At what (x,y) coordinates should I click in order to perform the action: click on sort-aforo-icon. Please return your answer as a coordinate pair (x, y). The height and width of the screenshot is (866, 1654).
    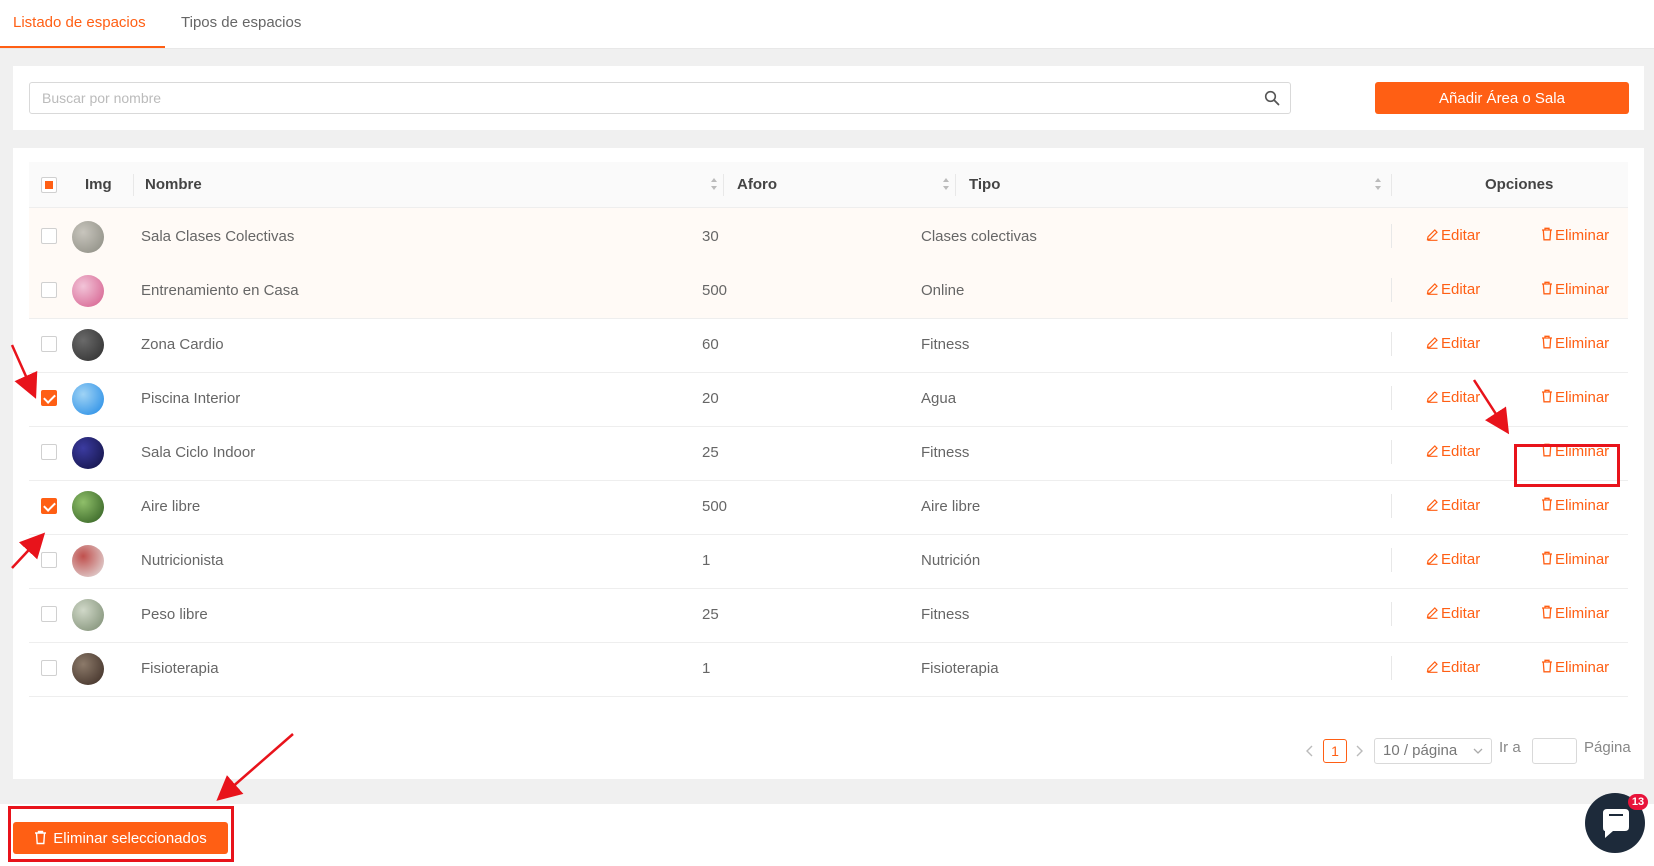
    Looking at the image, I should click on (946, 184).